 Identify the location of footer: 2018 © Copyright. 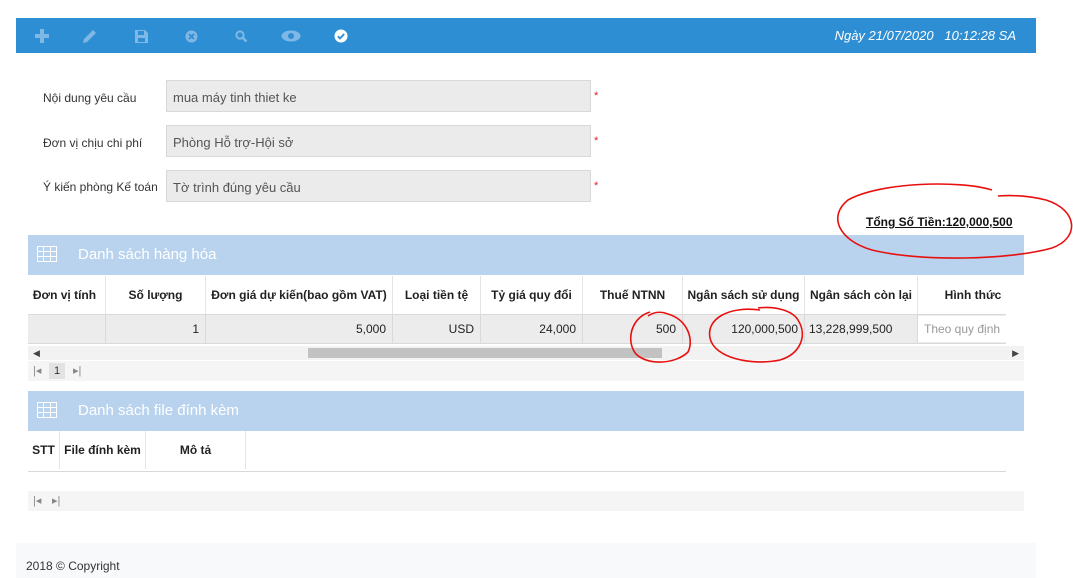
(526, 560).